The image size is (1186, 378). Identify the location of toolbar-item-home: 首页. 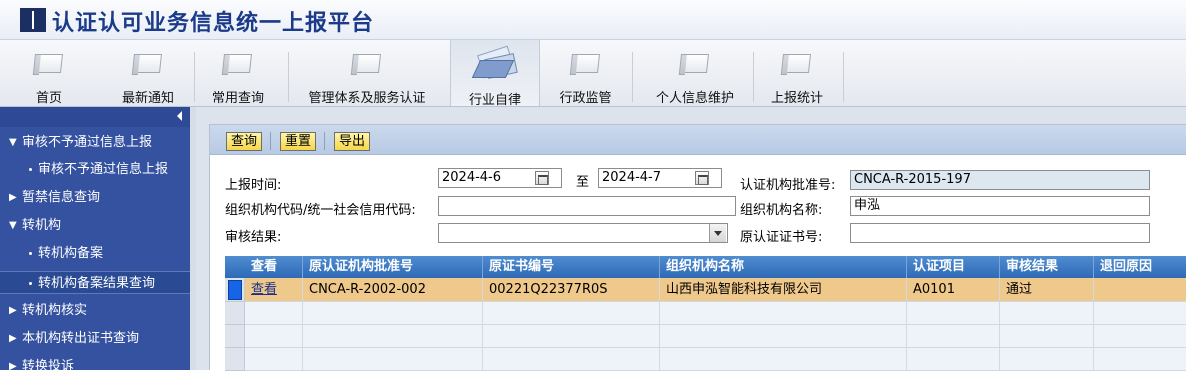
(49, 73).